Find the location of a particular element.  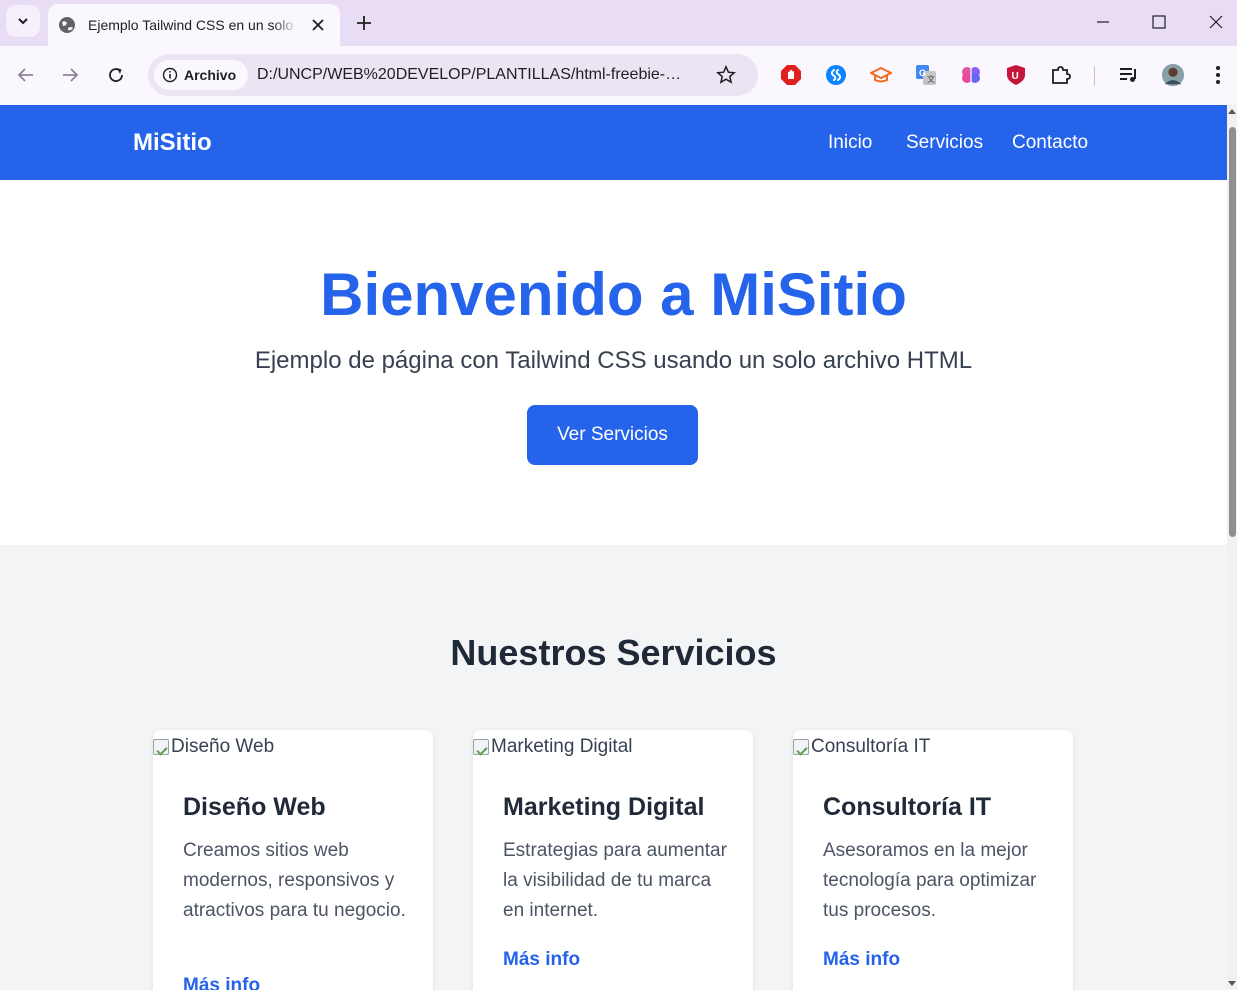

tab-search-button is located at coordinates (23, 21).